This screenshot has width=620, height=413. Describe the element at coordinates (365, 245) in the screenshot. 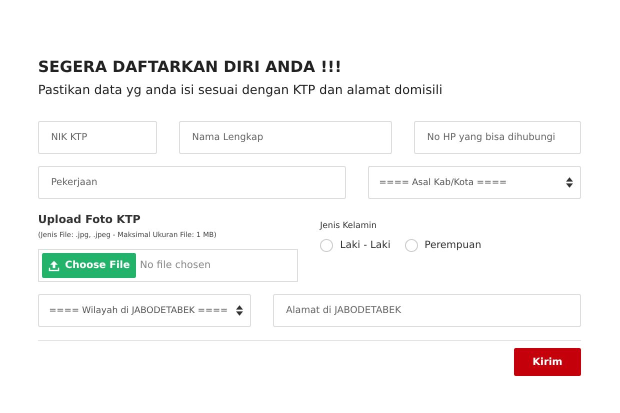

I see `radio-label: Laki - Laki` at that location.